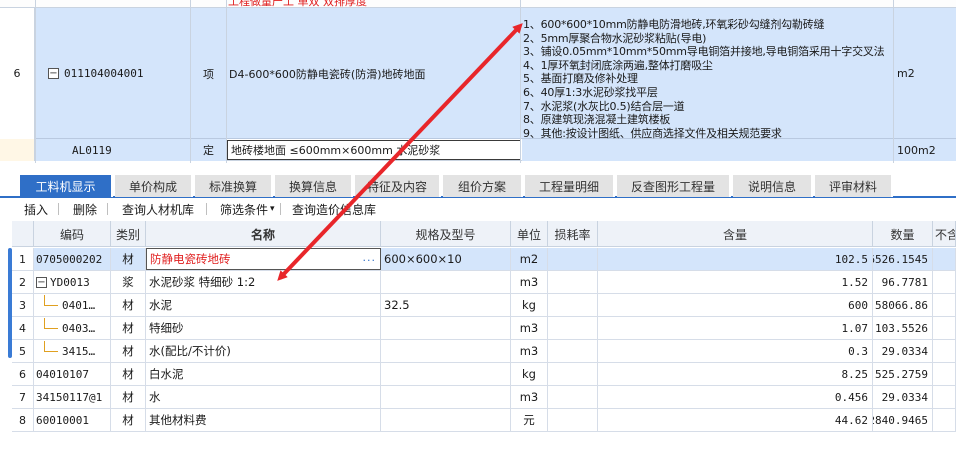  What do you see at coordinates (374, 150) in the screenshot?
I see `quota-name-editor: 地砖楼地面 ≤600mm×600mm 水泥砂浆` at bounding box center [374, 150].